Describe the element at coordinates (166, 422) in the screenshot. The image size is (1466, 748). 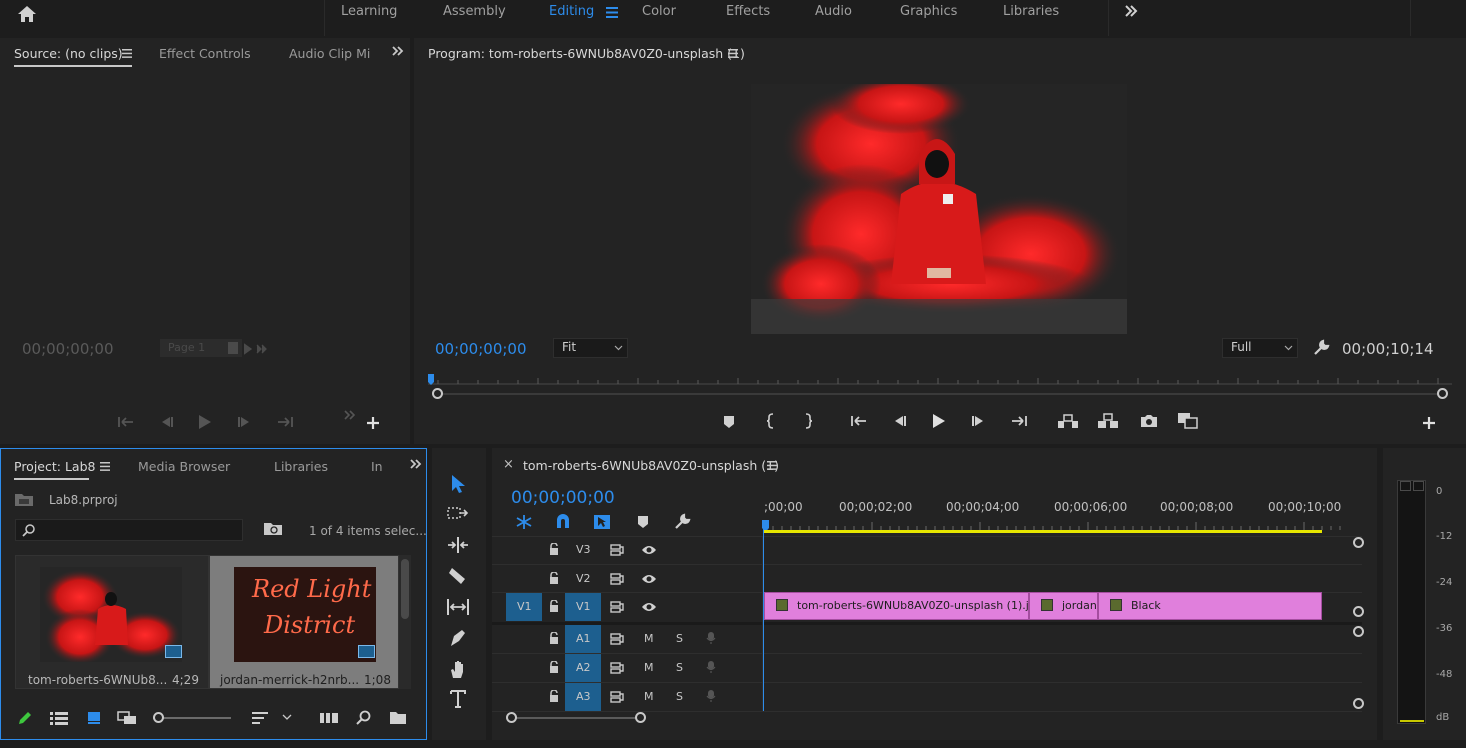
I see `source-step-back-icon` at that location.